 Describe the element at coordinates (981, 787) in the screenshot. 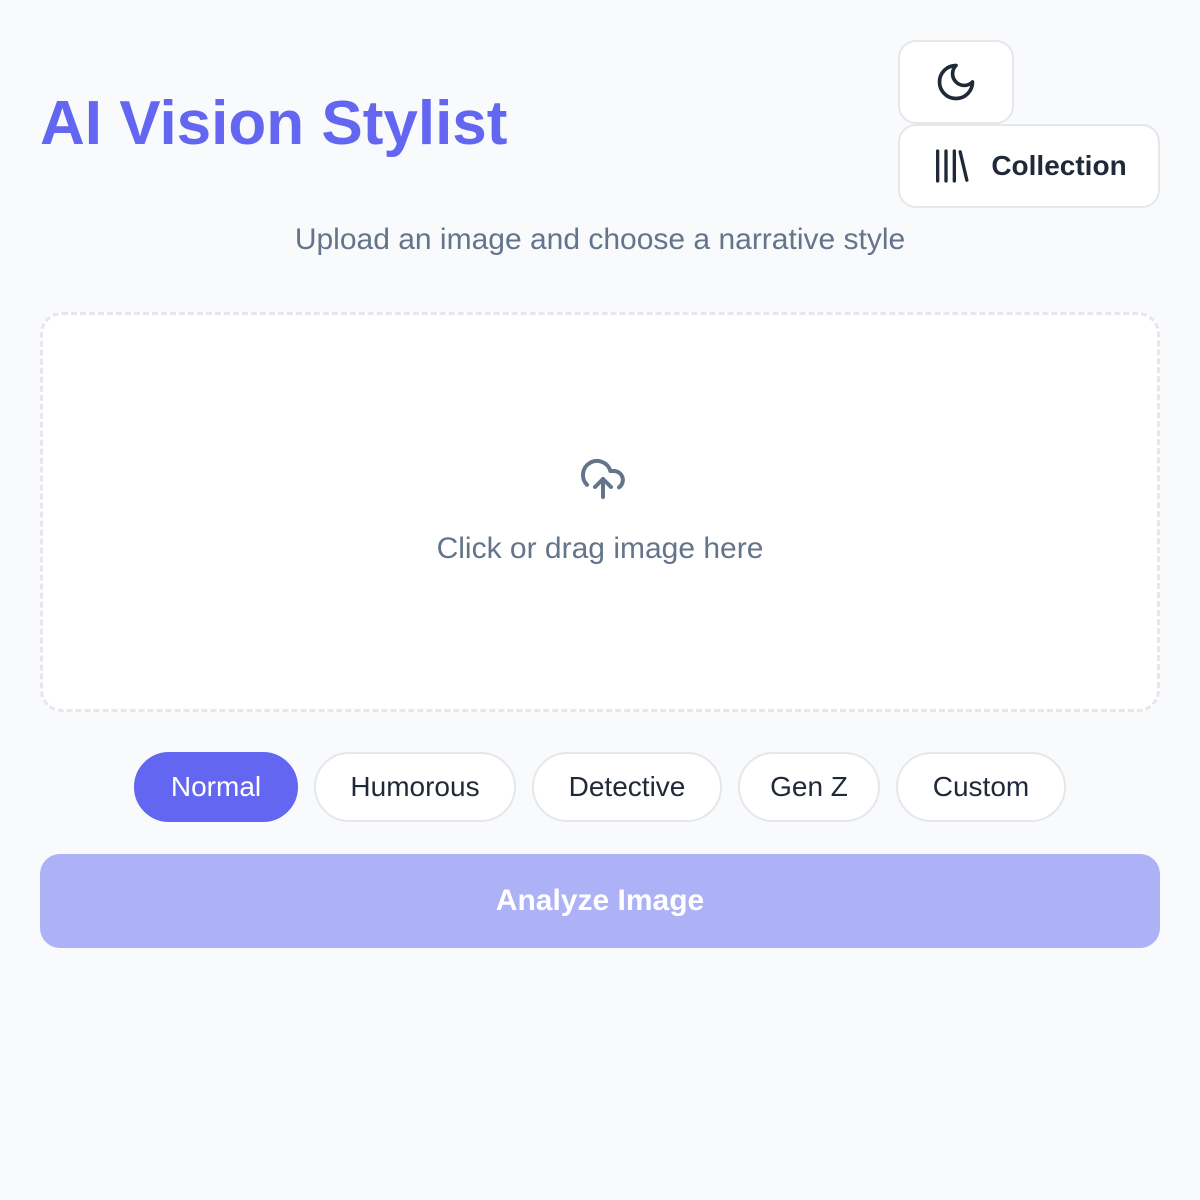

I see `style-option-custom: Custom` at that location.